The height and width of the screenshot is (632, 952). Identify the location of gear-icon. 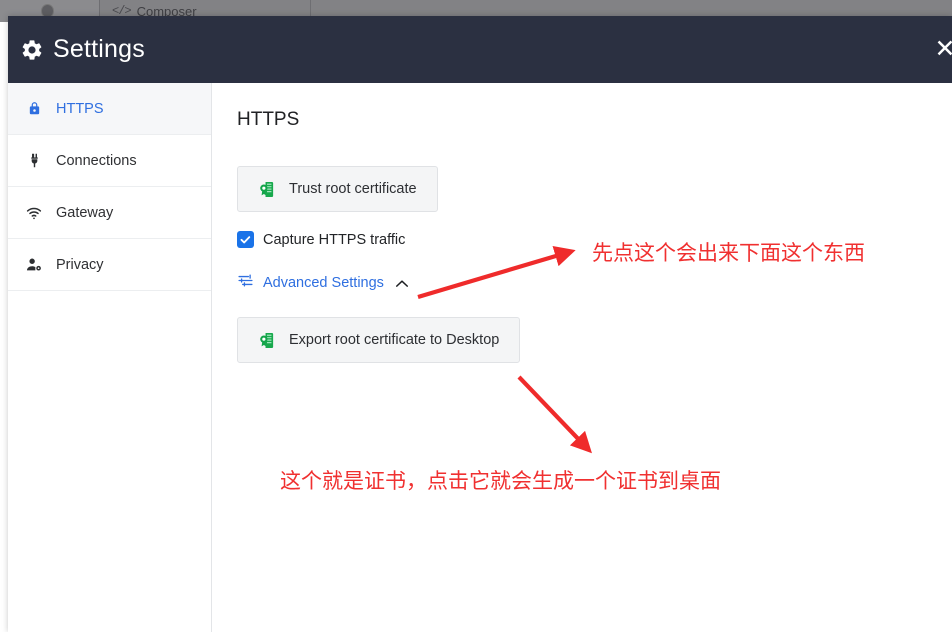
(32, 50).